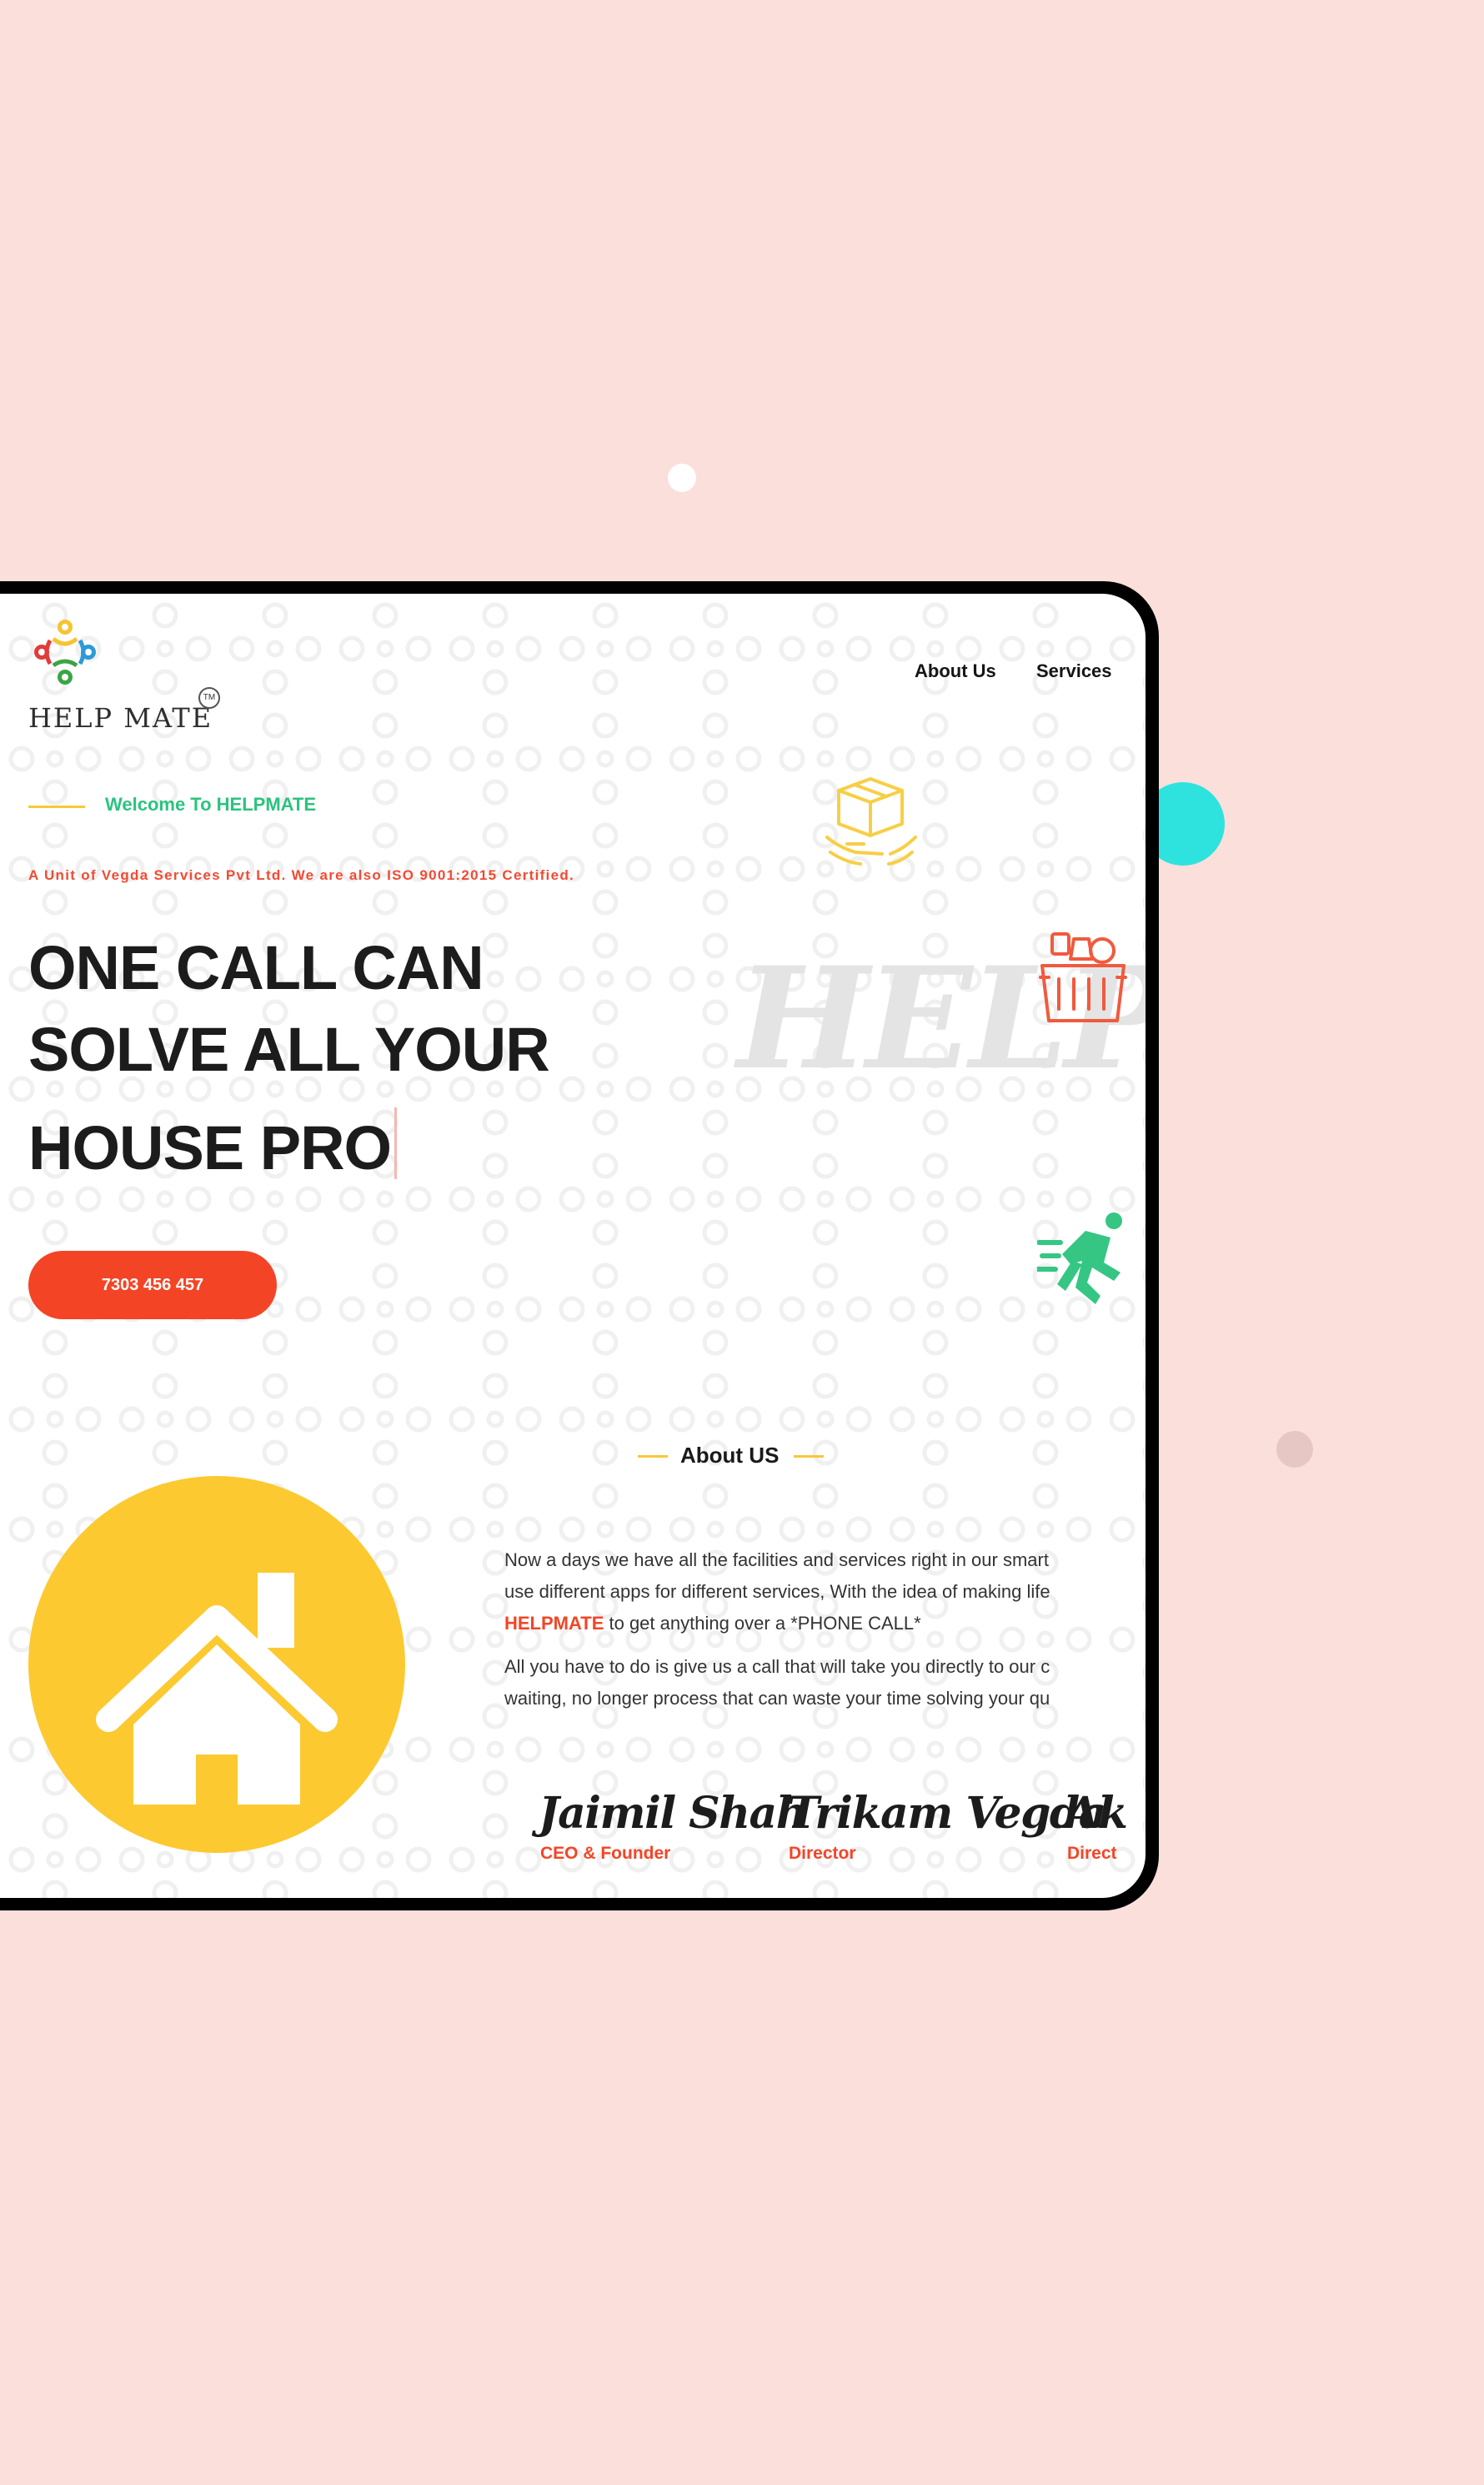 Image resolution: width=1484 pixels, height=2485 pixels. Describe the element at coordinates (955, 671) in the screenshot. I see `nav-about-us: About Us` at that location.